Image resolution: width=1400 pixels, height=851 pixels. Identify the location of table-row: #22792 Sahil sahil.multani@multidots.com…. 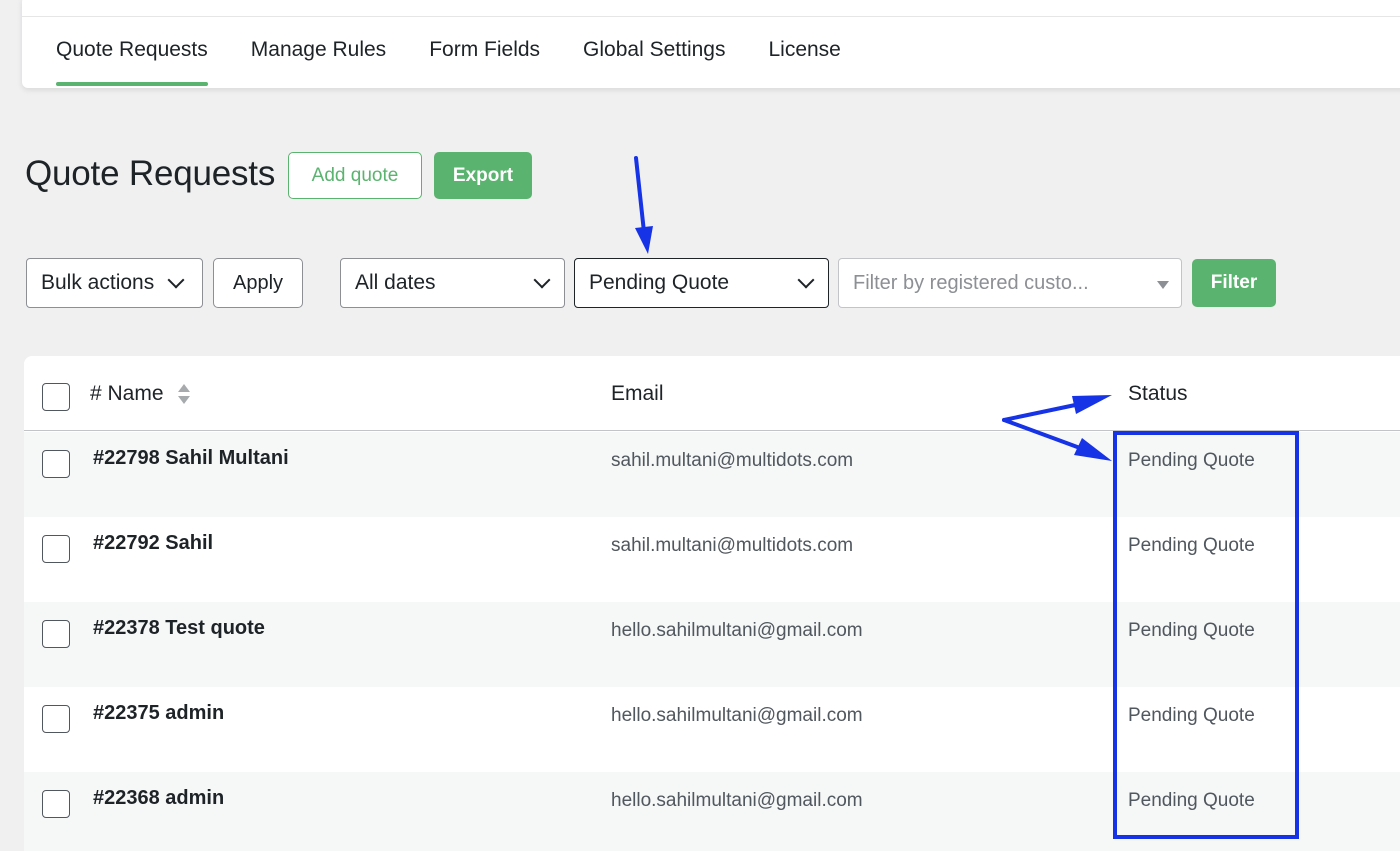
(712, 559).